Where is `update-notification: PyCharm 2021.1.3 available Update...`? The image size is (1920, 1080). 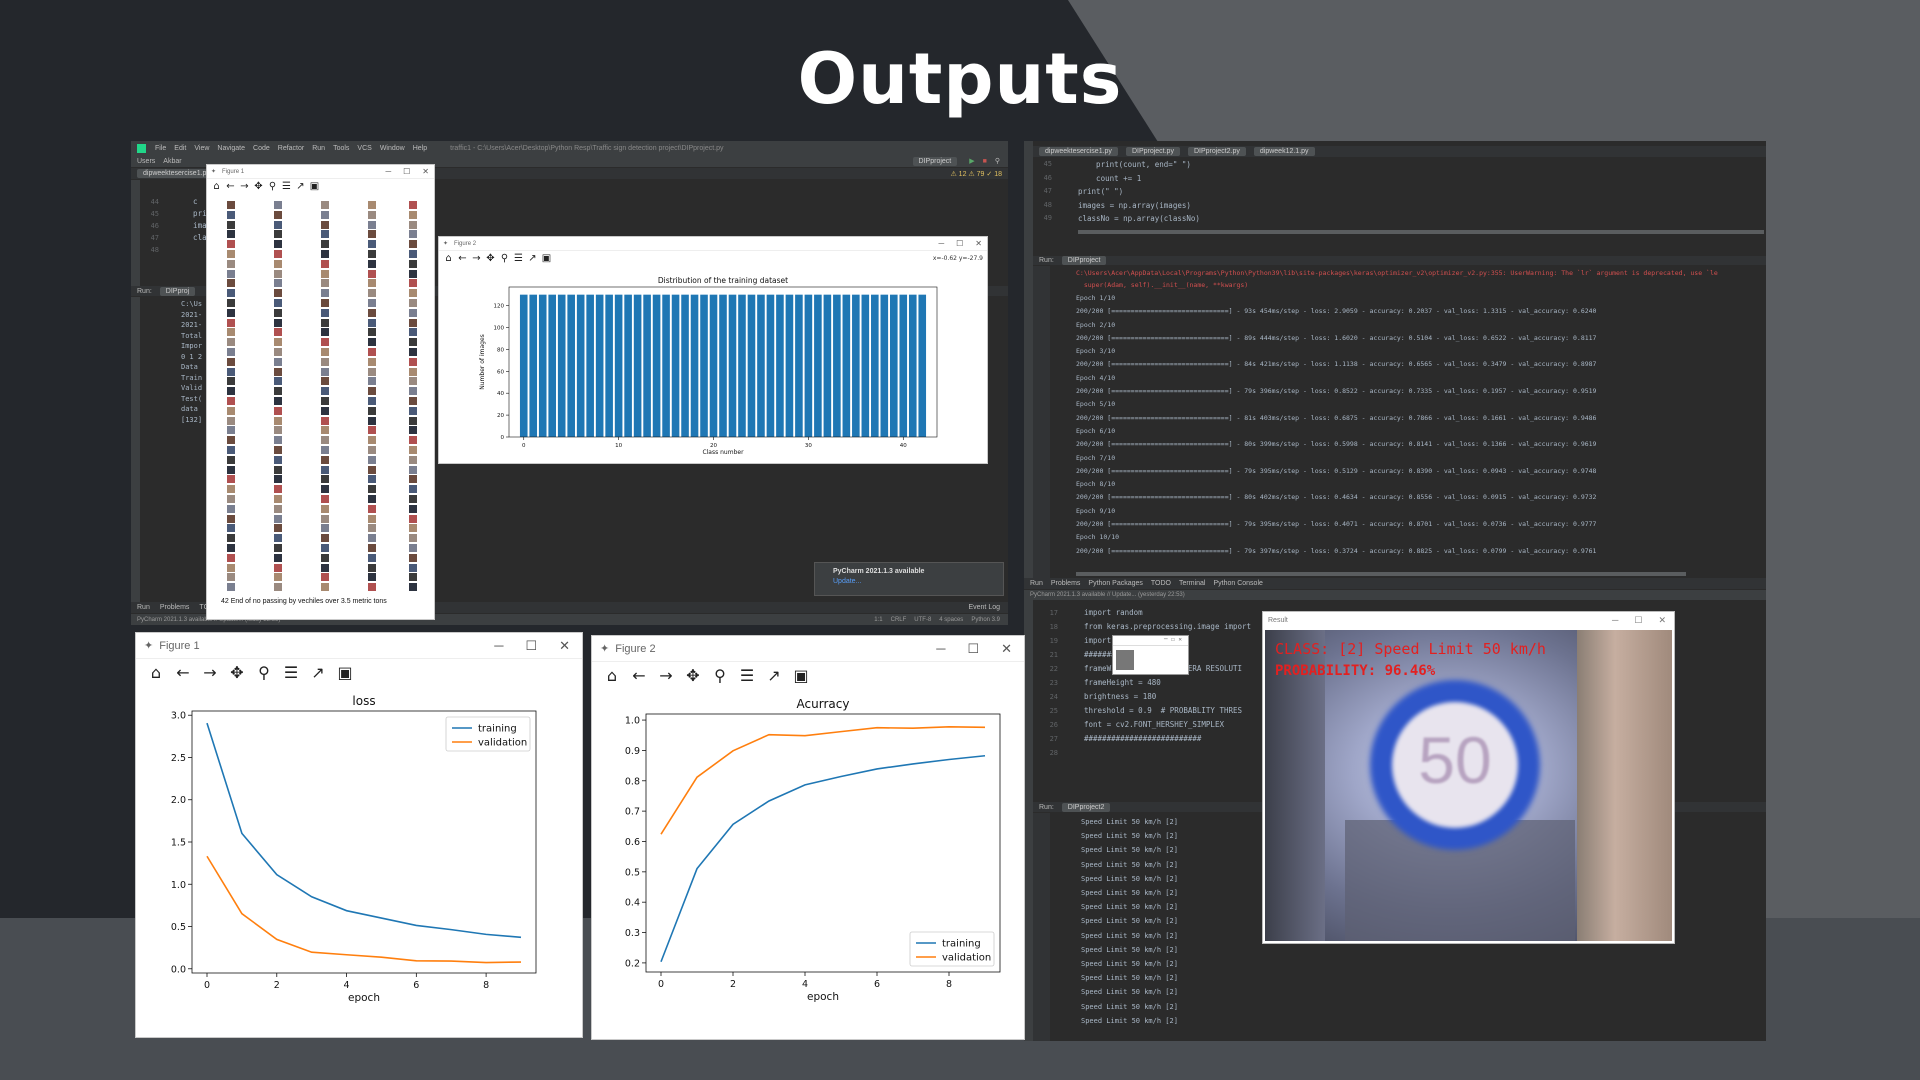 update-notification: PyCharm 2021.1.3 available Update... is located at coordinates (909, 579).